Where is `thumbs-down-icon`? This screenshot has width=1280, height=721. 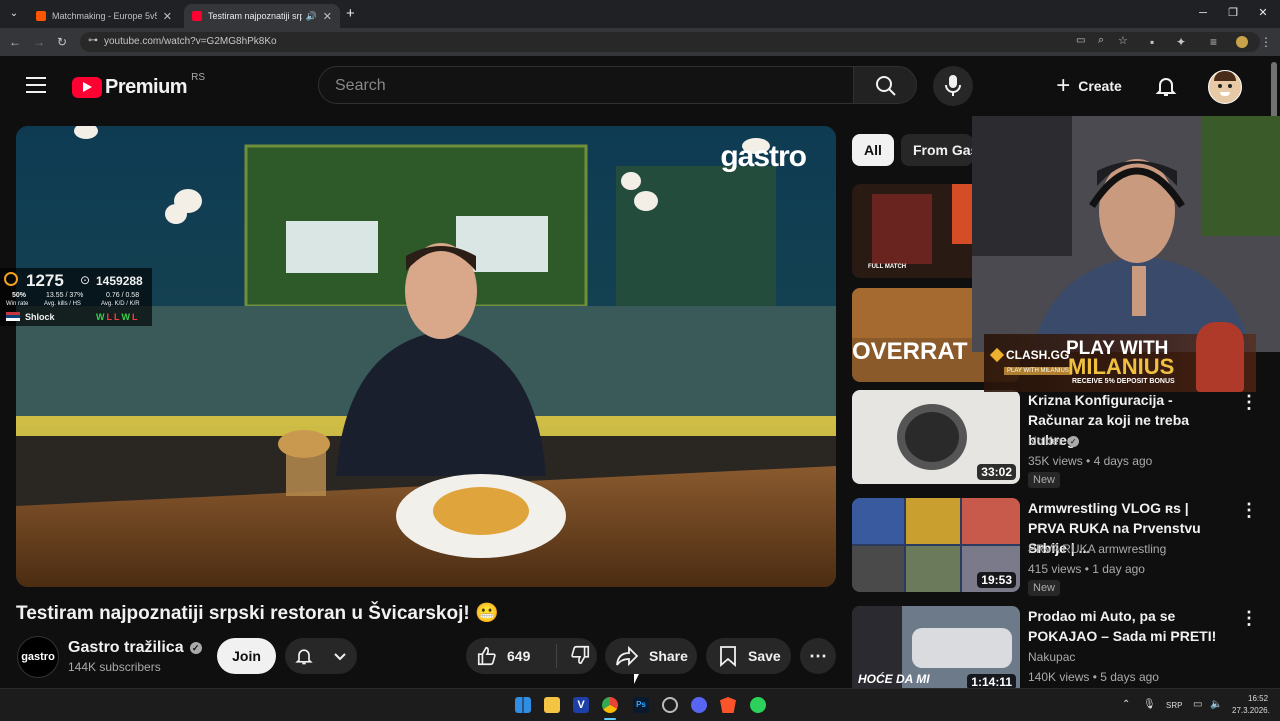 thumbs-down-icon is located at coordinates (580, 654).